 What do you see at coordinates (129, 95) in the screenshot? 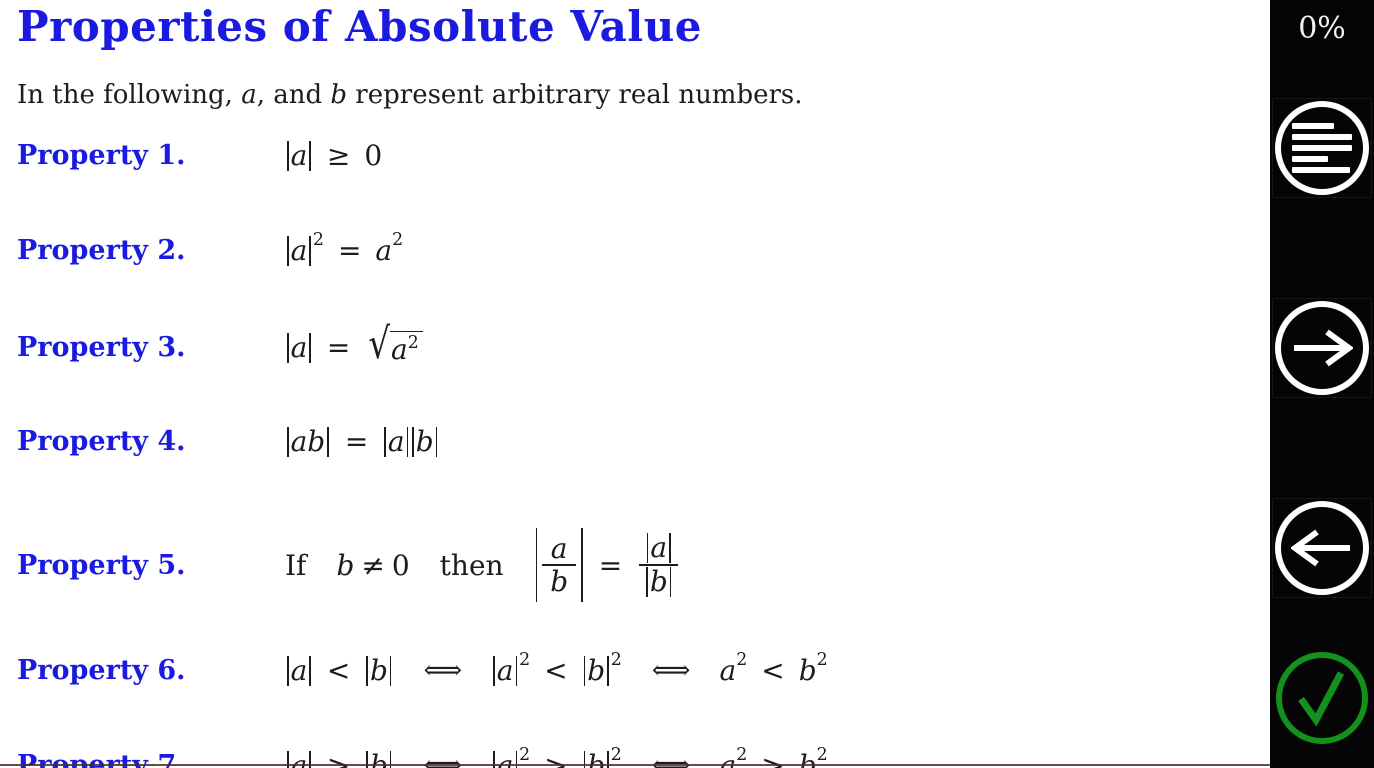
I see `intro-part-1: In the following,` at bounding box center [129, 95].